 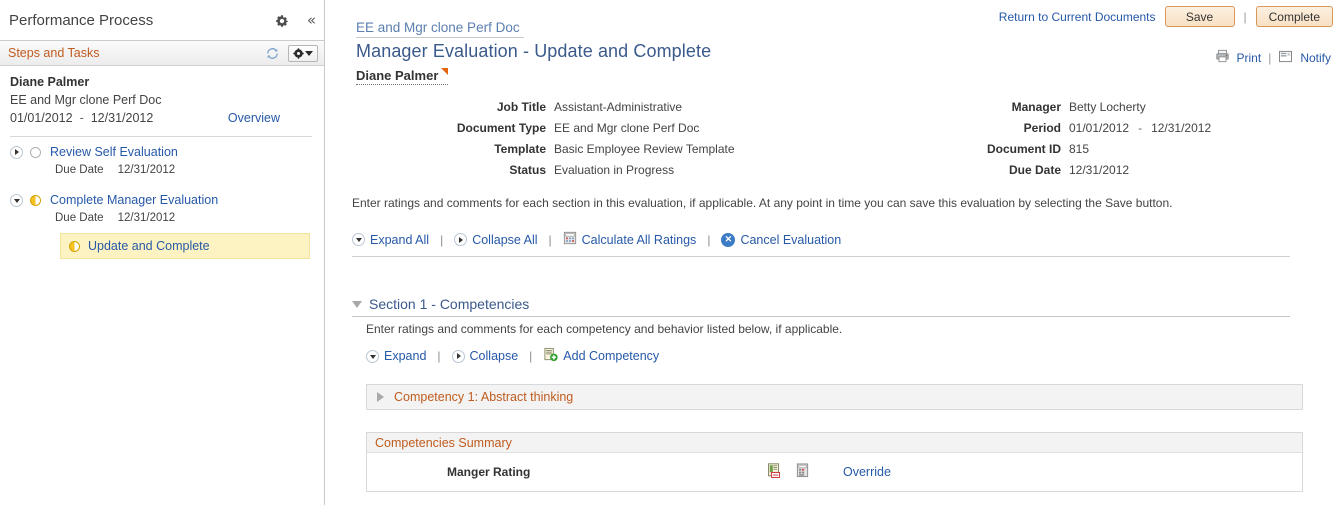 I want to click on notify-icon, so click(x=1285, y=58).